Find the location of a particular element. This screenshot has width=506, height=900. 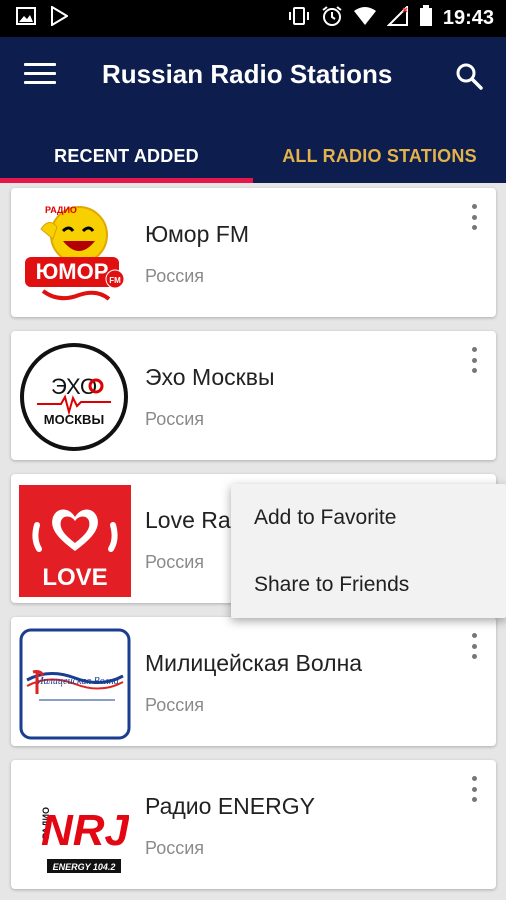

svg-text: РАДИО is located at coordinates (61, 210).